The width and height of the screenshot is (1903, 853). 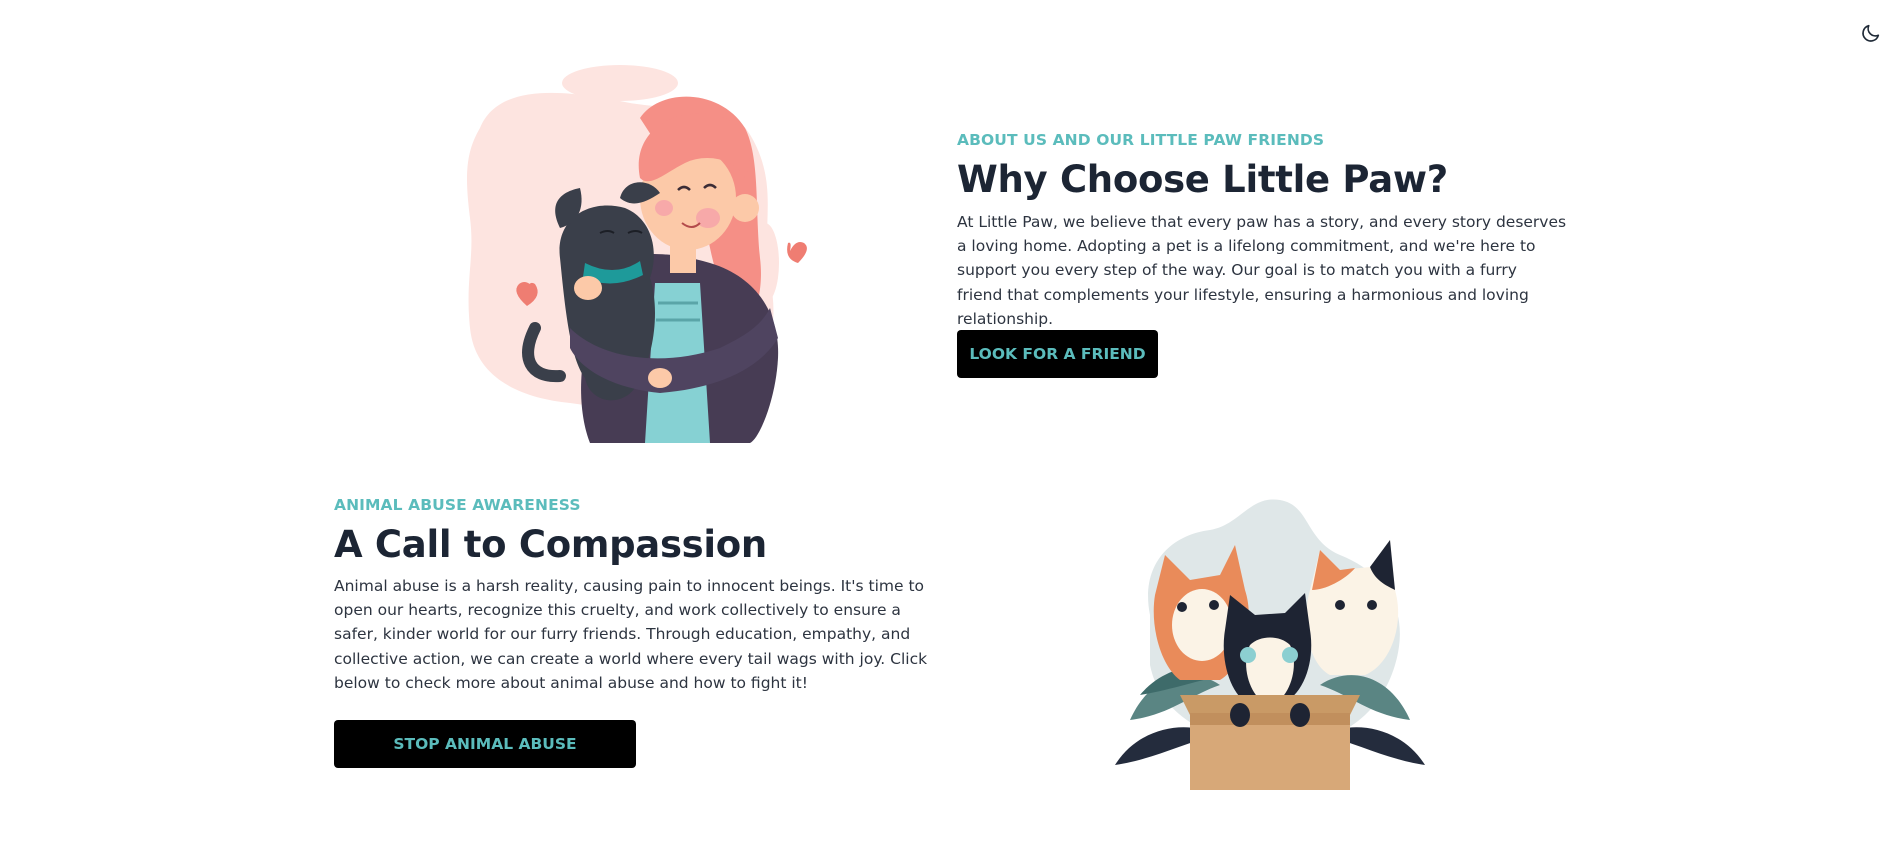 What do you see at coordinates (1270, 644) in the screenshot?
I see `cats-in-box-illustration` at bounding box center [1270, 644].